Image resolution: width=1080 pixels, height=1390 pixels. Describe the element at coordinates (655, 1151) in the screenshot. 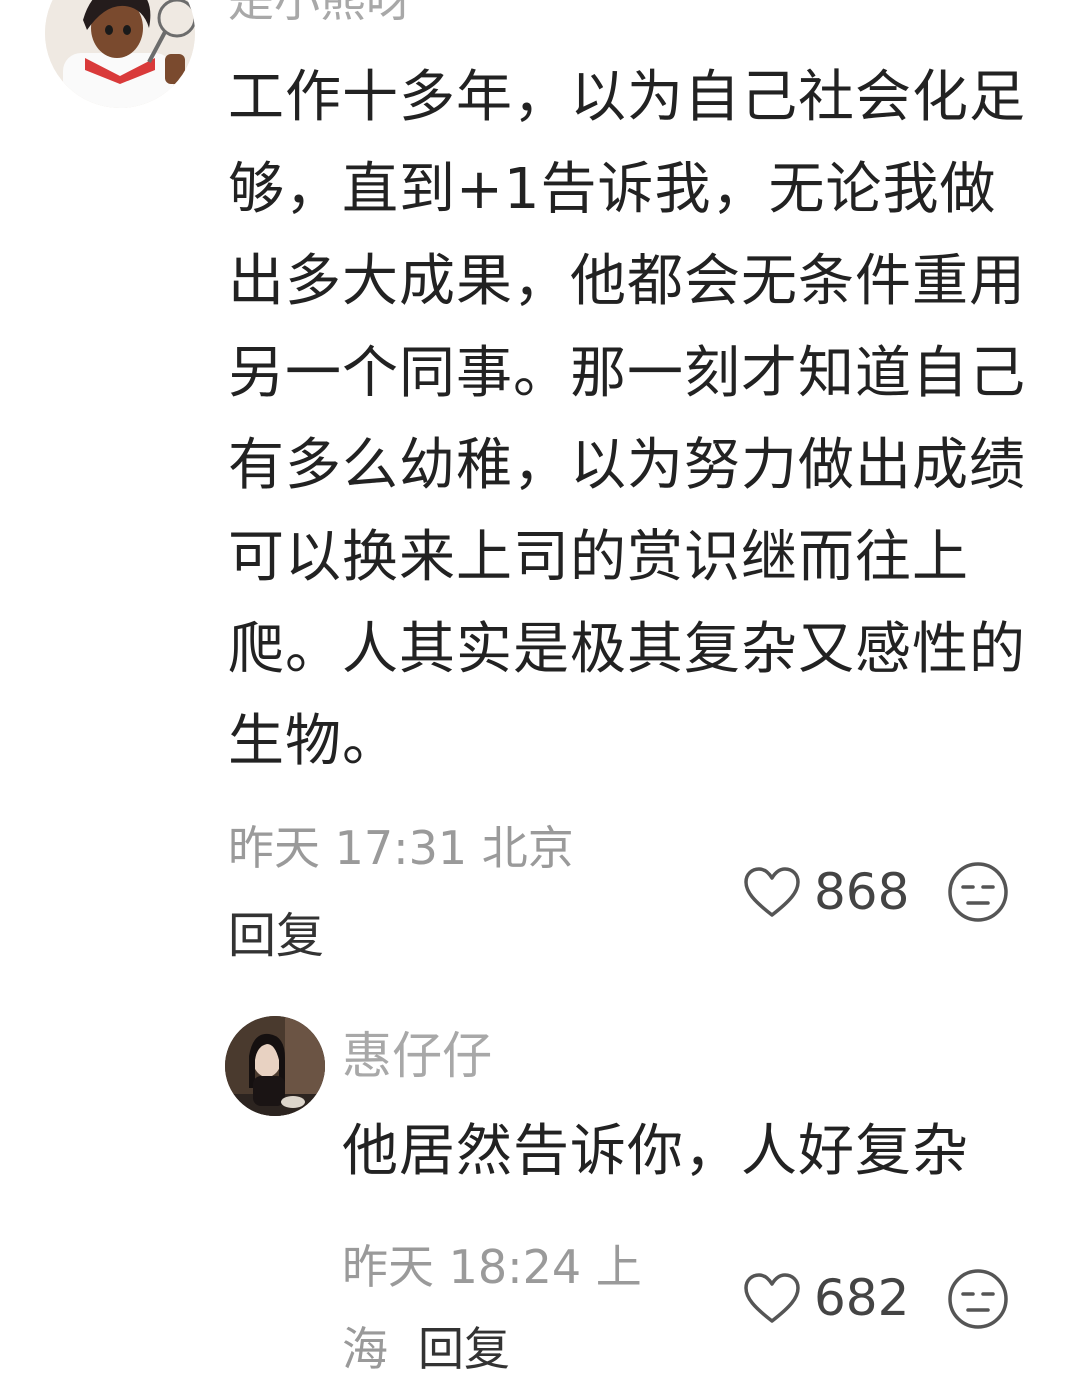

I see `reply-text: 他居然告诉你，人好复杂` at that location.